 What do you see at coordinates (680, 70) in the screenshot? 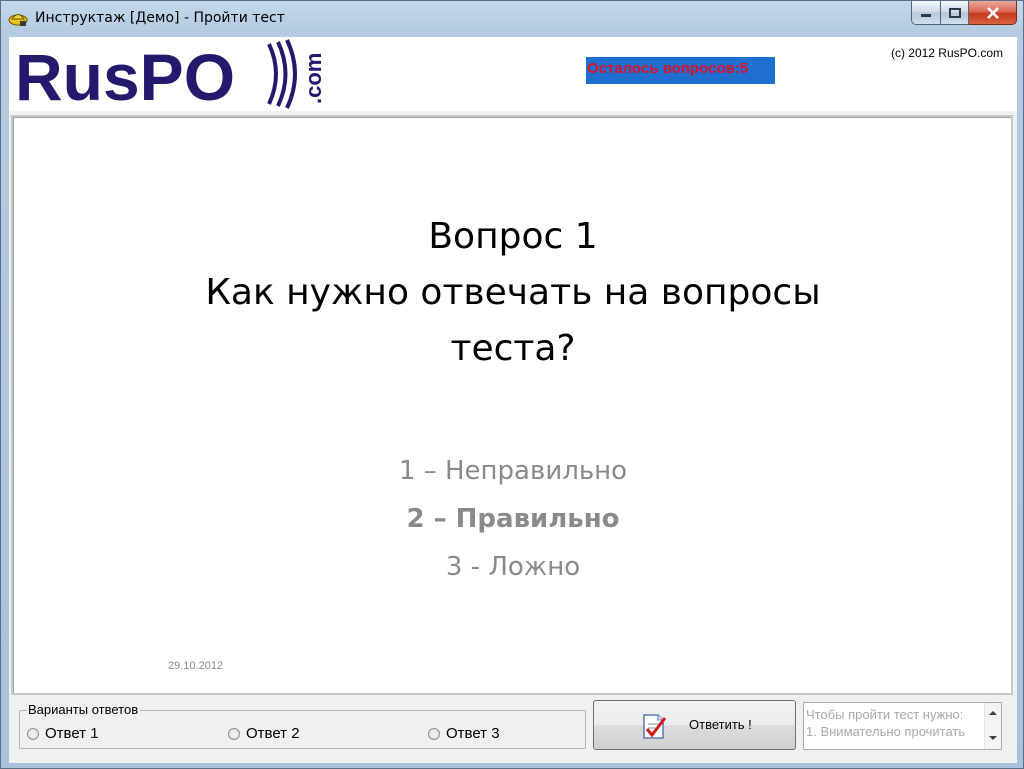
I see `remaining-questions-label: Осталось вопросов:5` at bounding box center [680, 70].